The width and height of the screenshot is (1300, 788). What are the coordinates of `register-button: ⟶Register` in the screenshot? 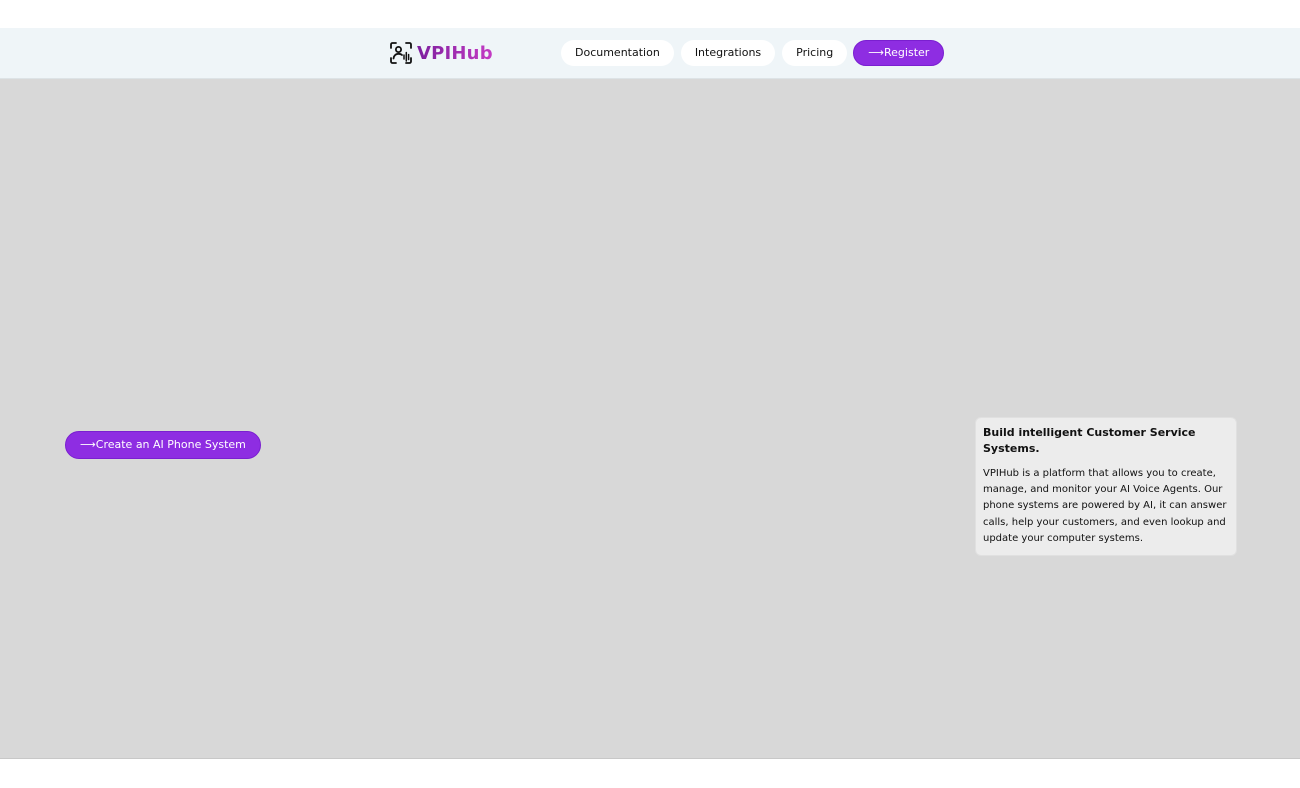 It's located at (899, 53).